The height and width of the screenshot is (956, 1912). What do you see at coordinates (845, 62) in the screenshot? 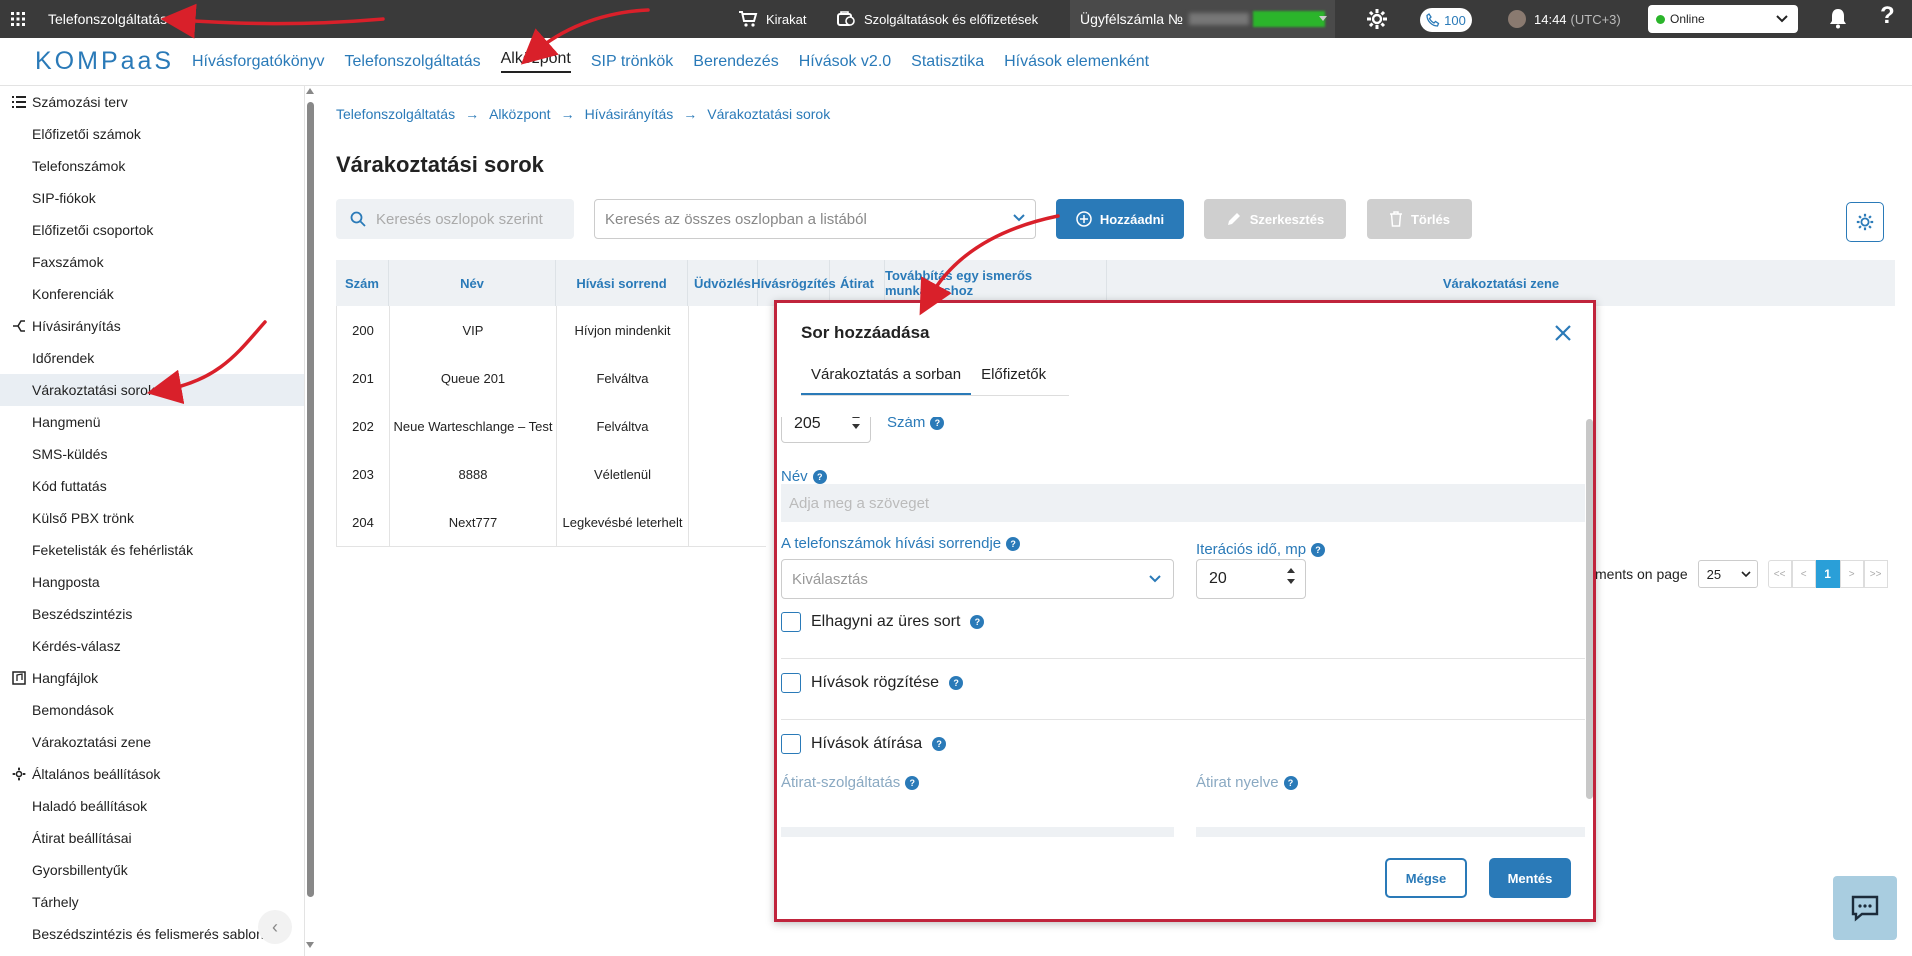
I see `nav-link-6: Hívások v2.0` at bounding box center [845, 62].